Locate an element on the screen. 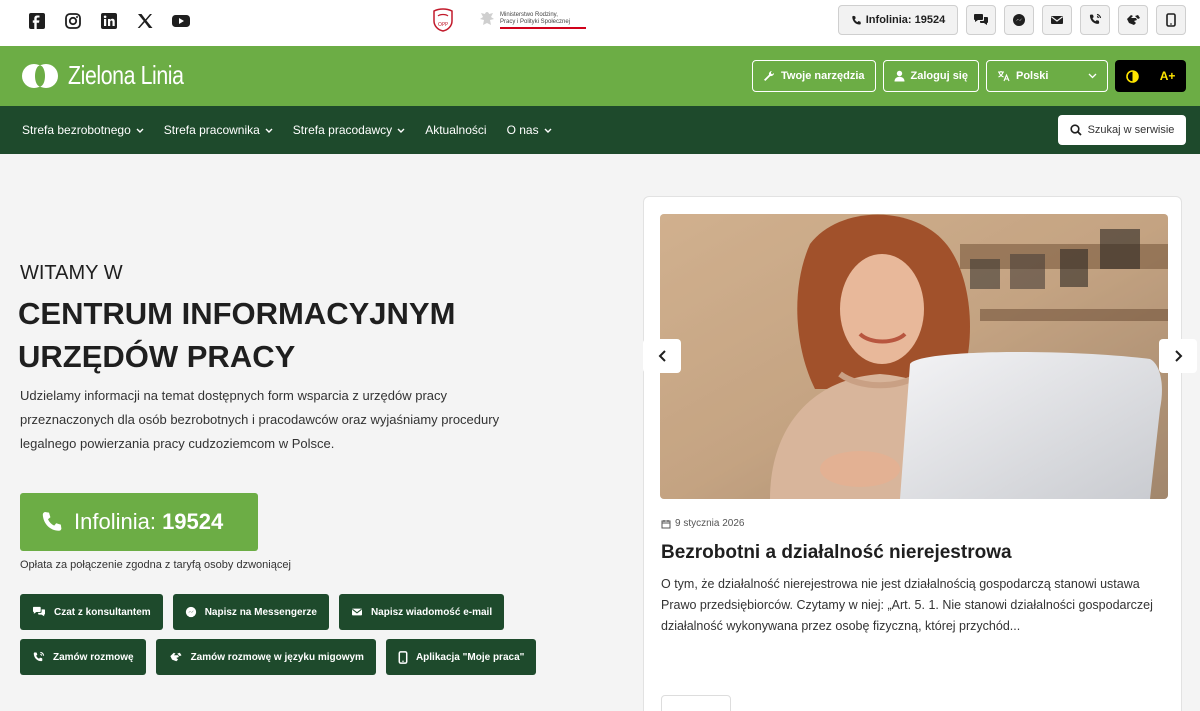 The width and height of the screenshot is (1200, 711). messenger-contact-button: Napisz na Messengerze is located at coordinates (250, 612).